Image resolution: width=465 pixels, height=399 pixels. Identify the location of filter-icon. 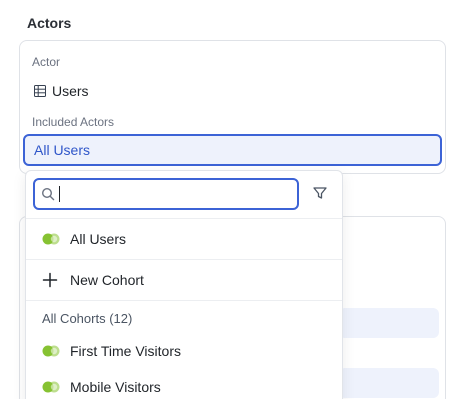
(320, 193).